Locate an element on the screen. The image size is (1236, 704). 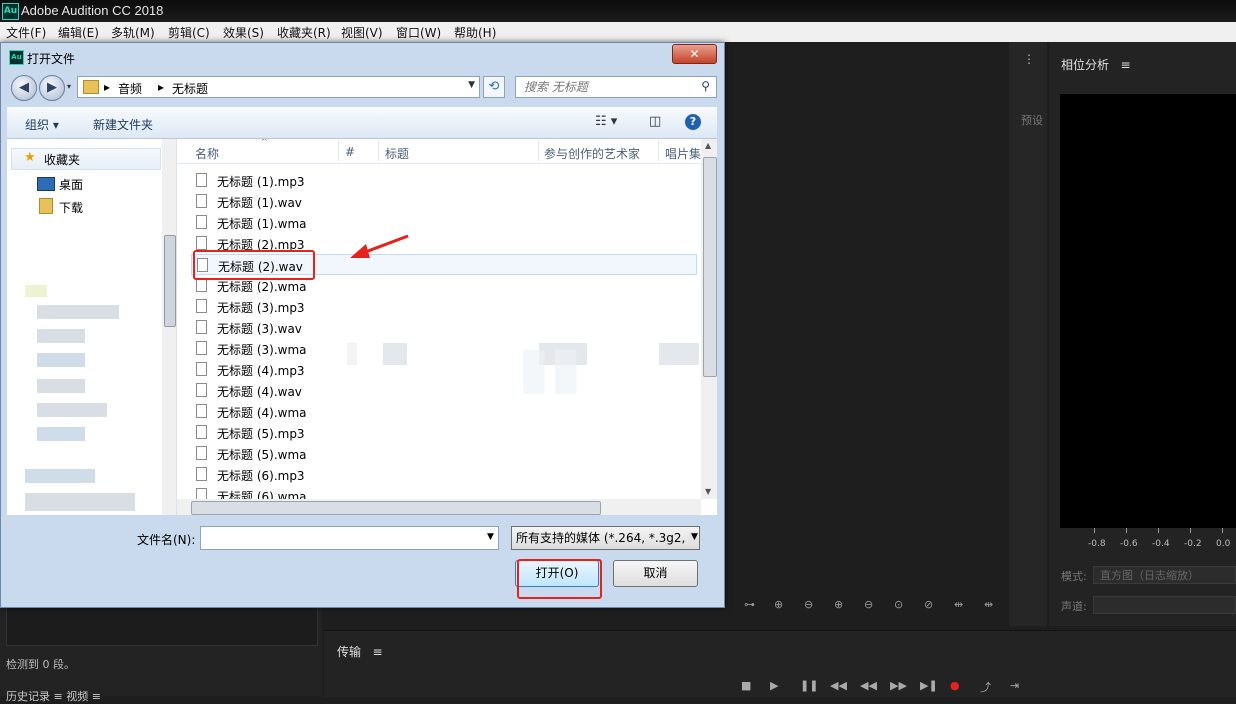
filename-field is located at coordinates (349, 538).